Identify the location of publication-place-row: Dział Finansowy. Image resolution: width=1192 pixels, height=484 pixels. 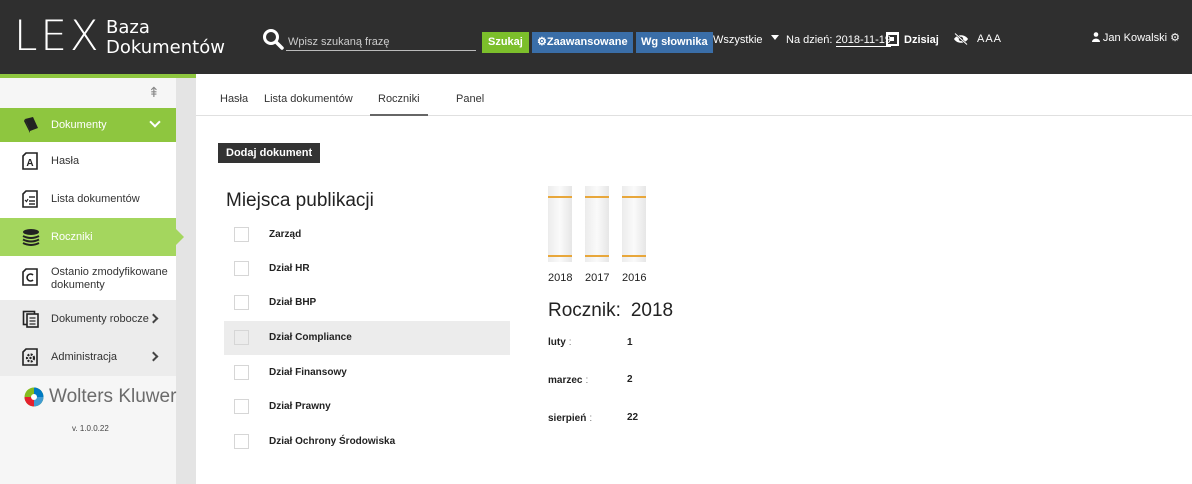
(367, 373).